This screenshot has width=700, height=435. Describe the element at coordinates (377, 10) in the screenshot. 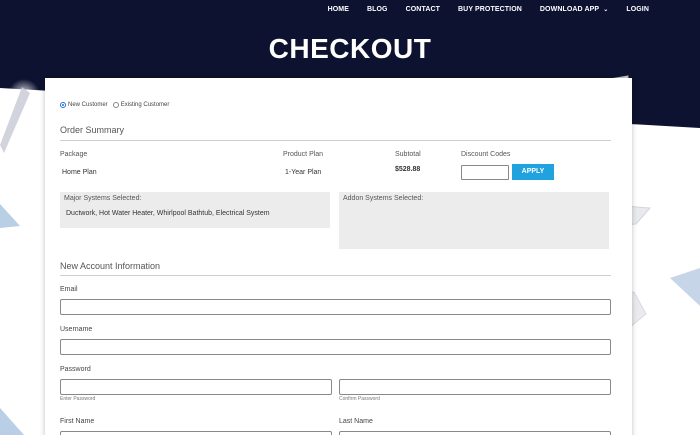

I see `nav-blog: BLOG` at that location.